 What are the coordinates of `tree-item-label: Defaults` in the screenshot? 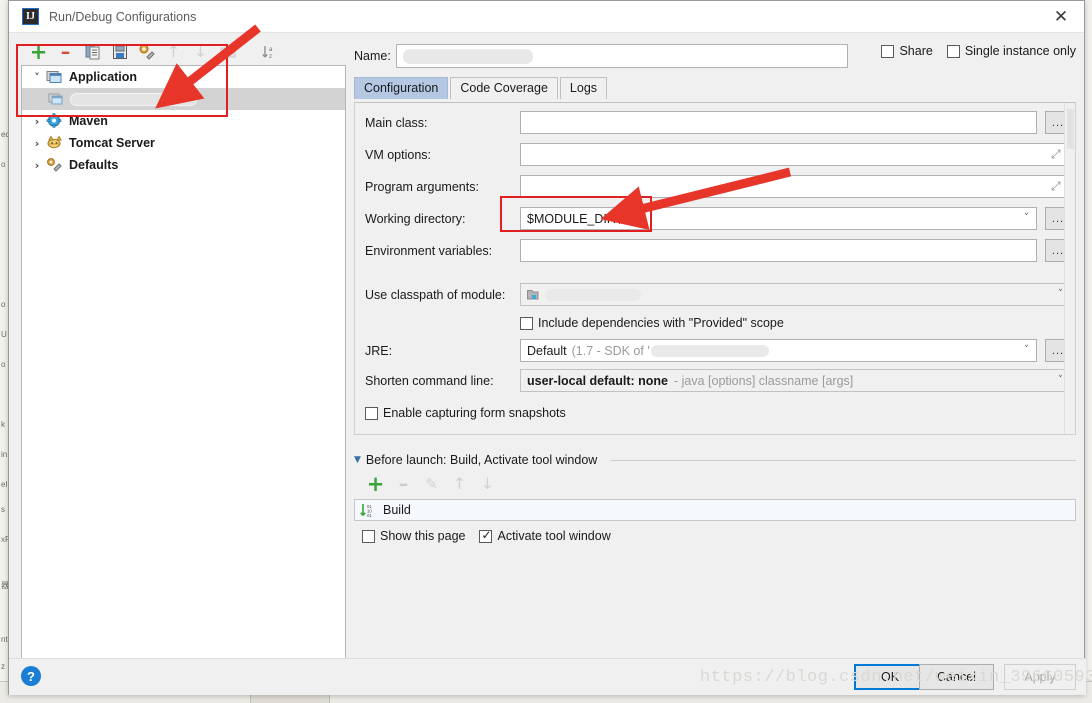 It's located at (94, 165).